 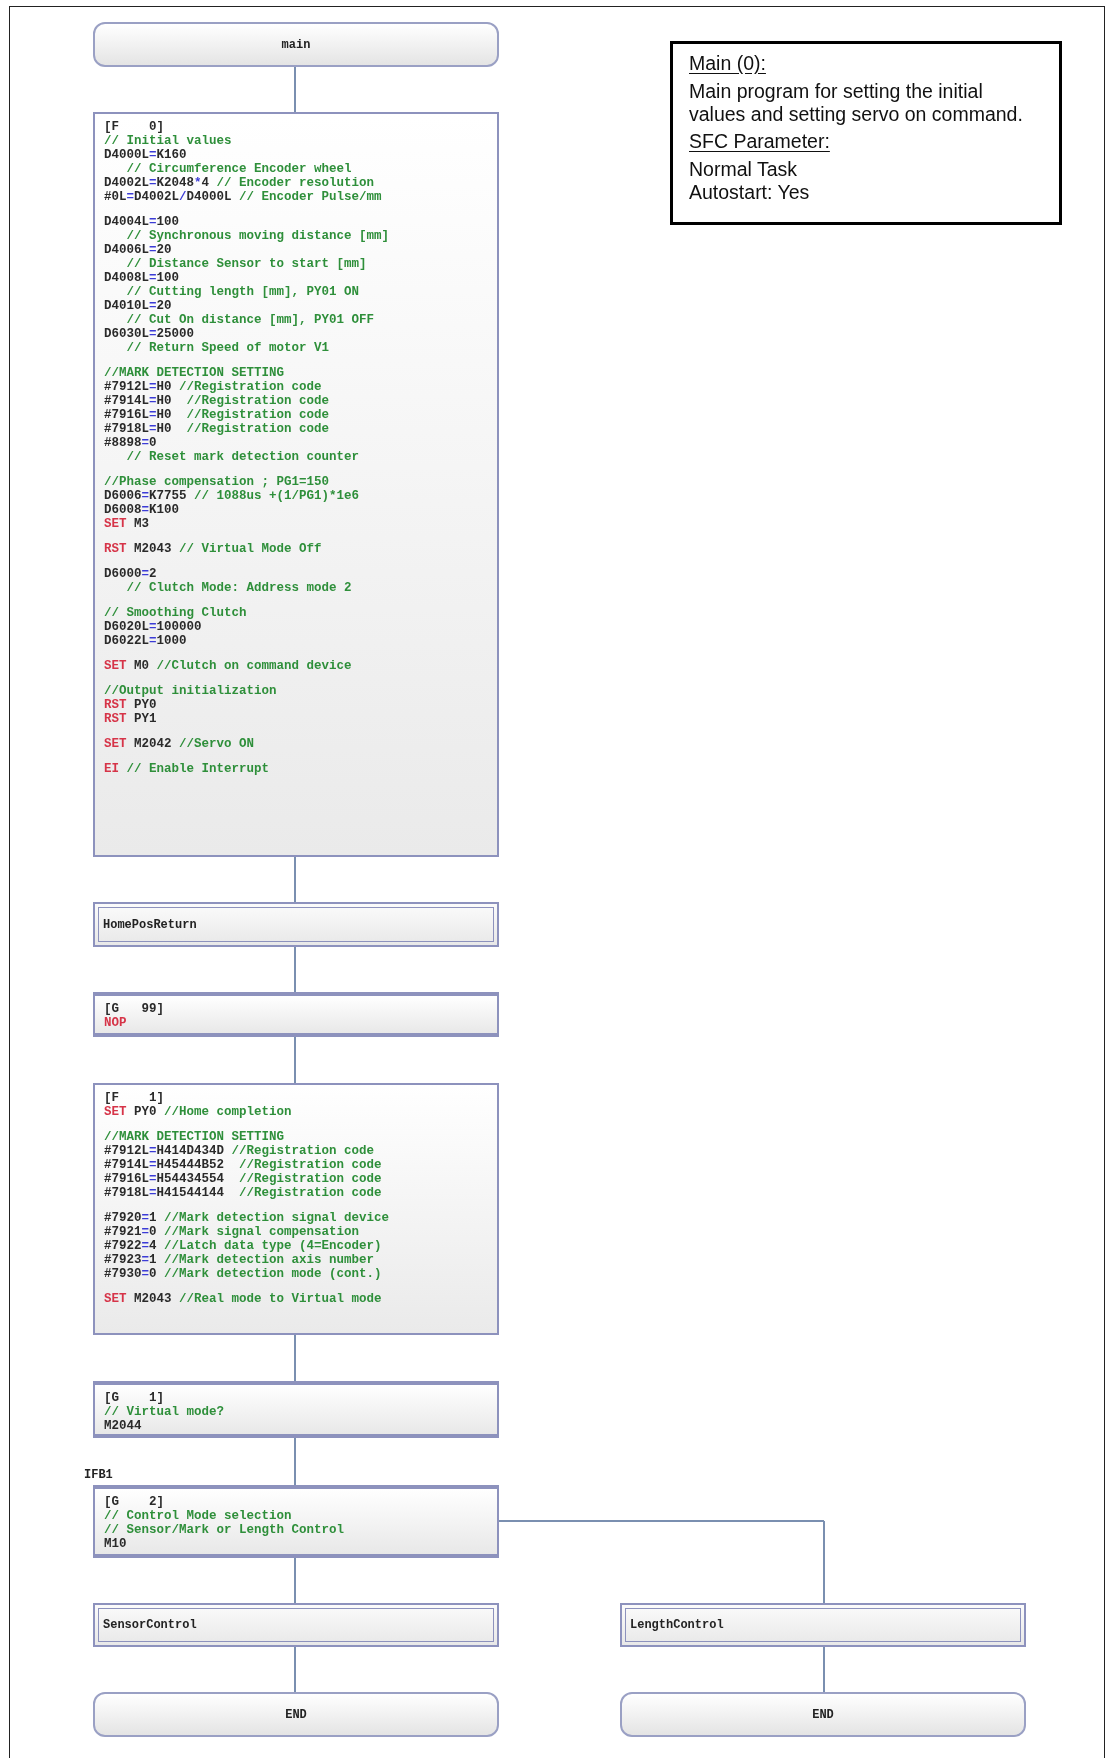 What do you see at coordinates (246, 264) in the screenshot?
I see `code-line: // Distance Sensor to start [mm]` at bounding box center [246, 264].